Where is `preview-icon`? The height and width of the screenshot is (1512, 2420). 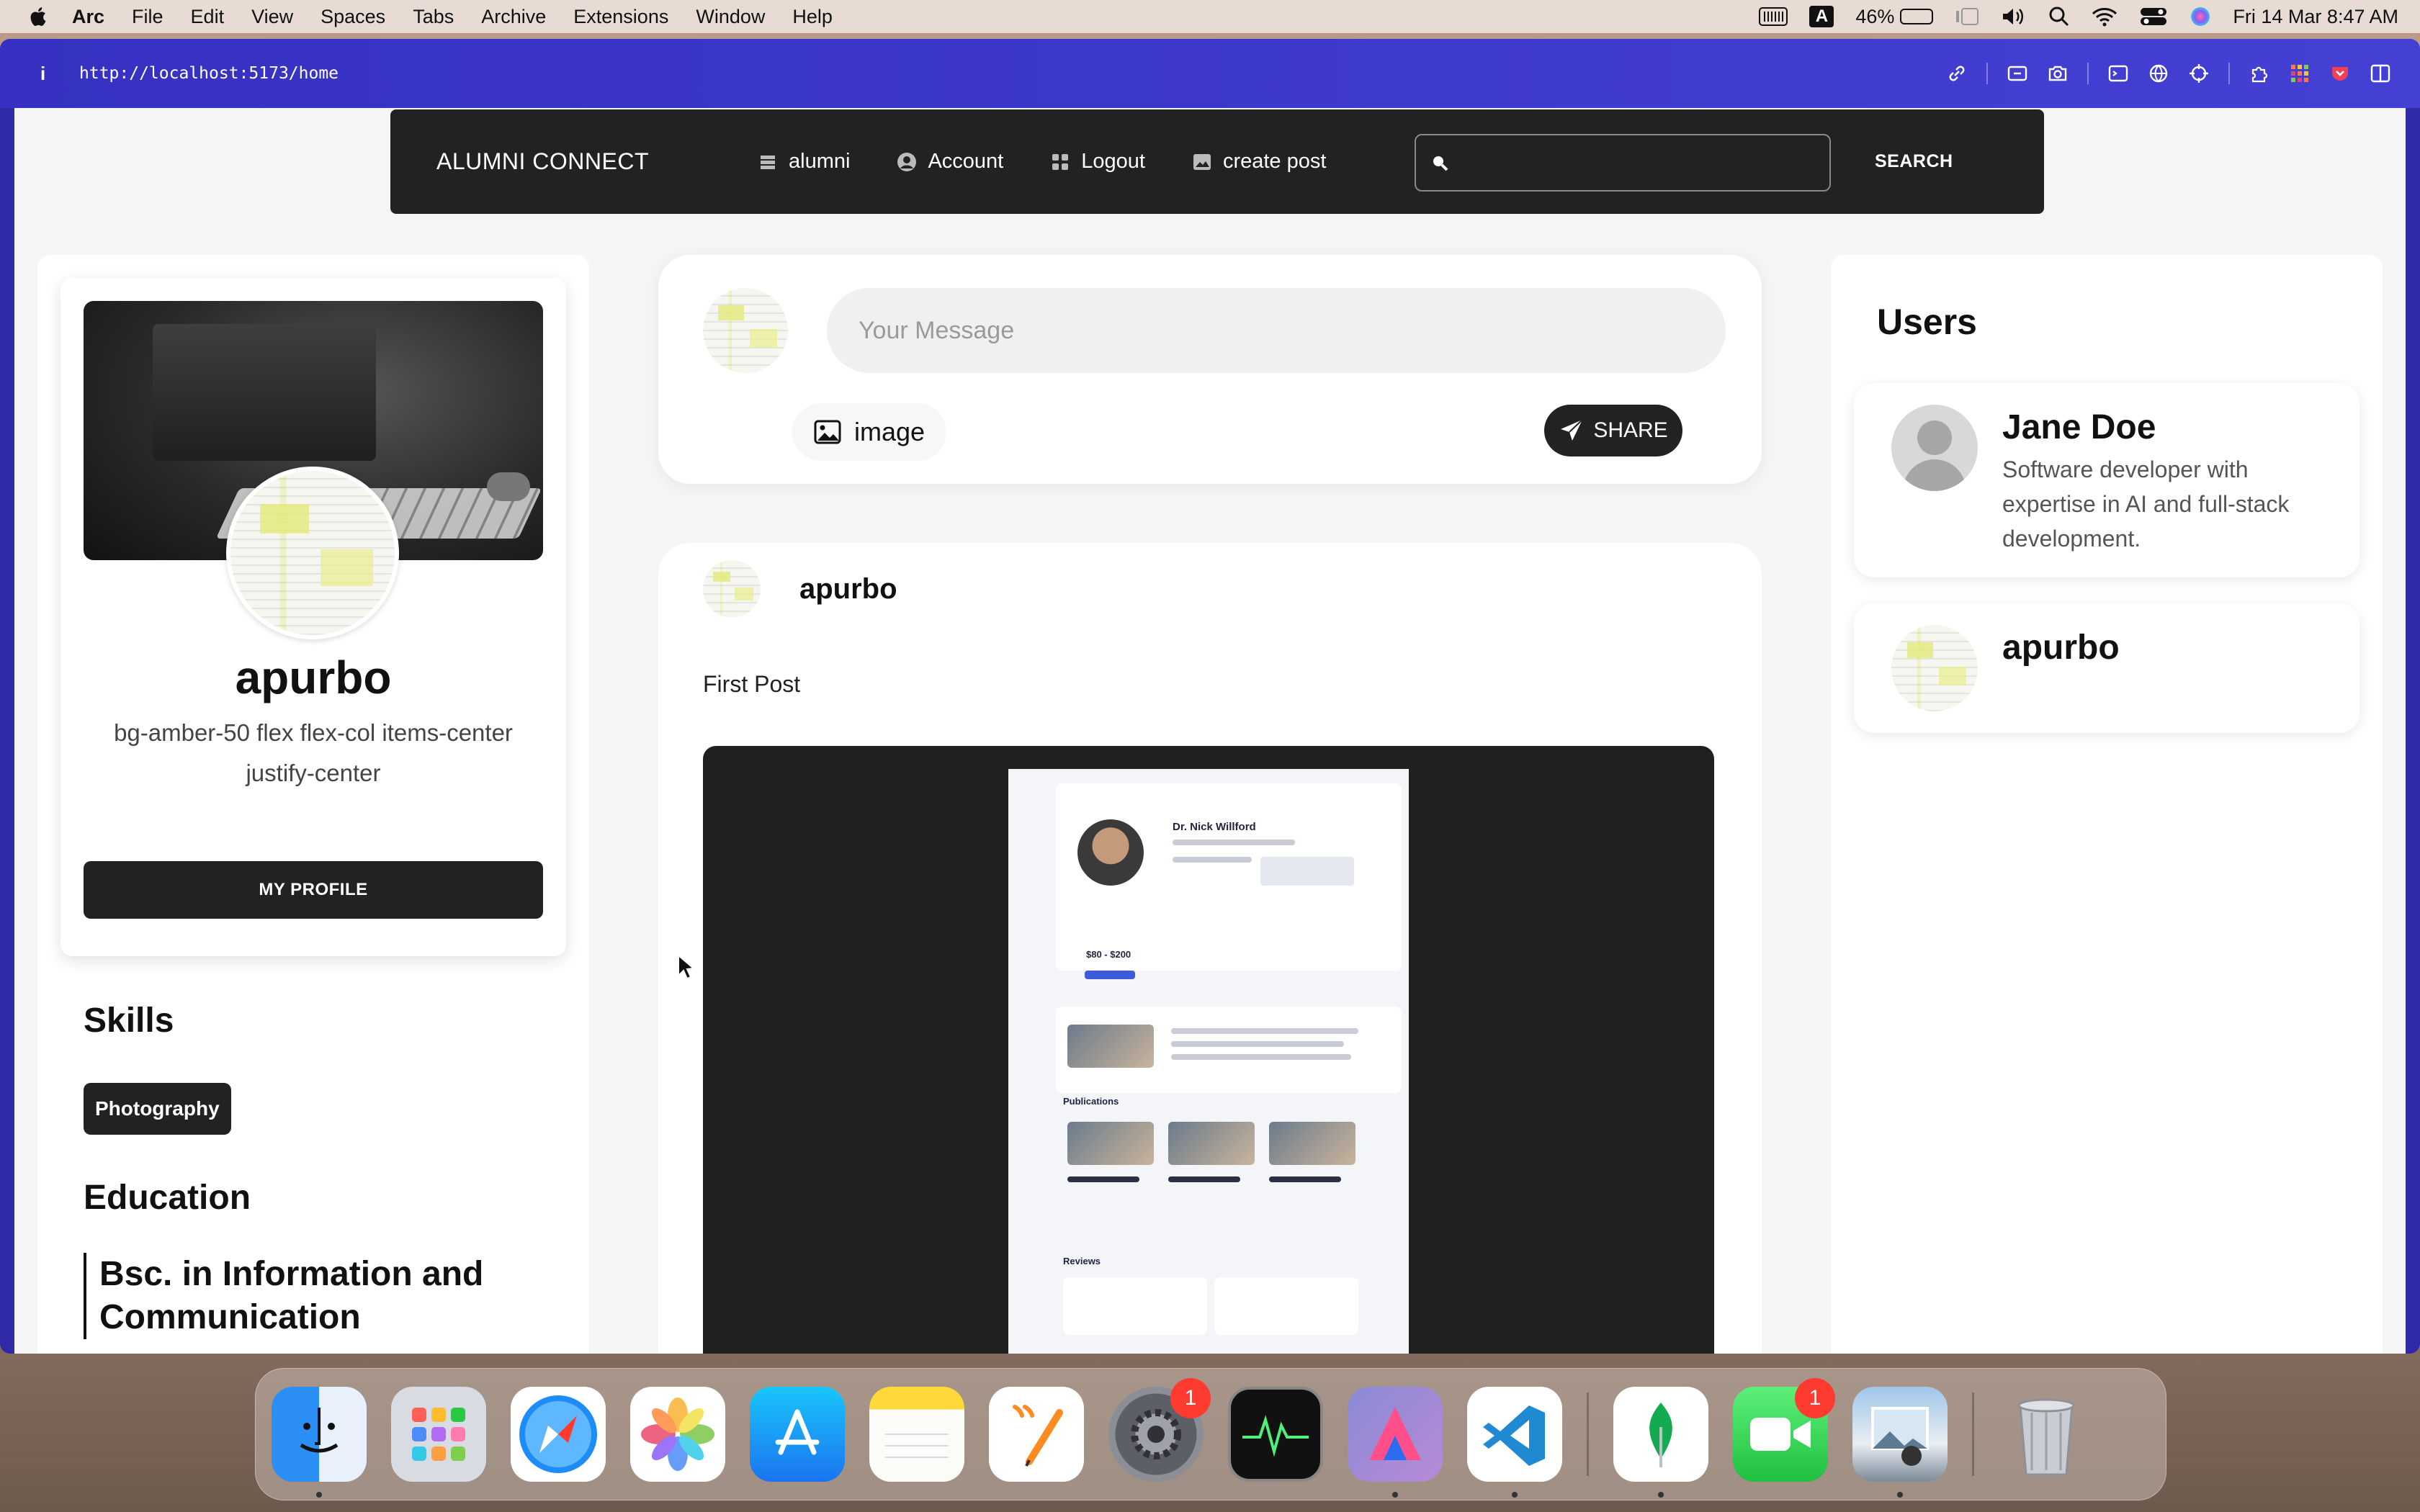 preview-icon is located at coordinates (1900, 1442).